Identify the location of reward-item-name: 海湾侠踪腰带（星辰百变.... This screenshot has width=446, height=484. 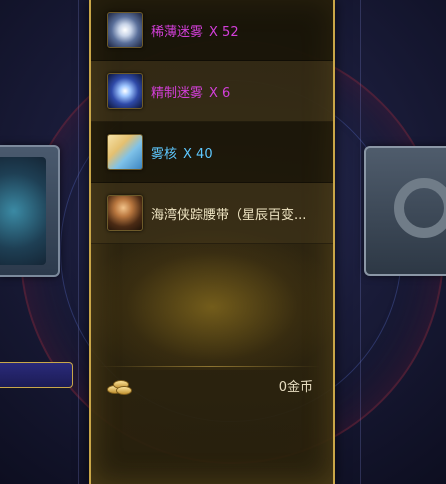
(229, 215).